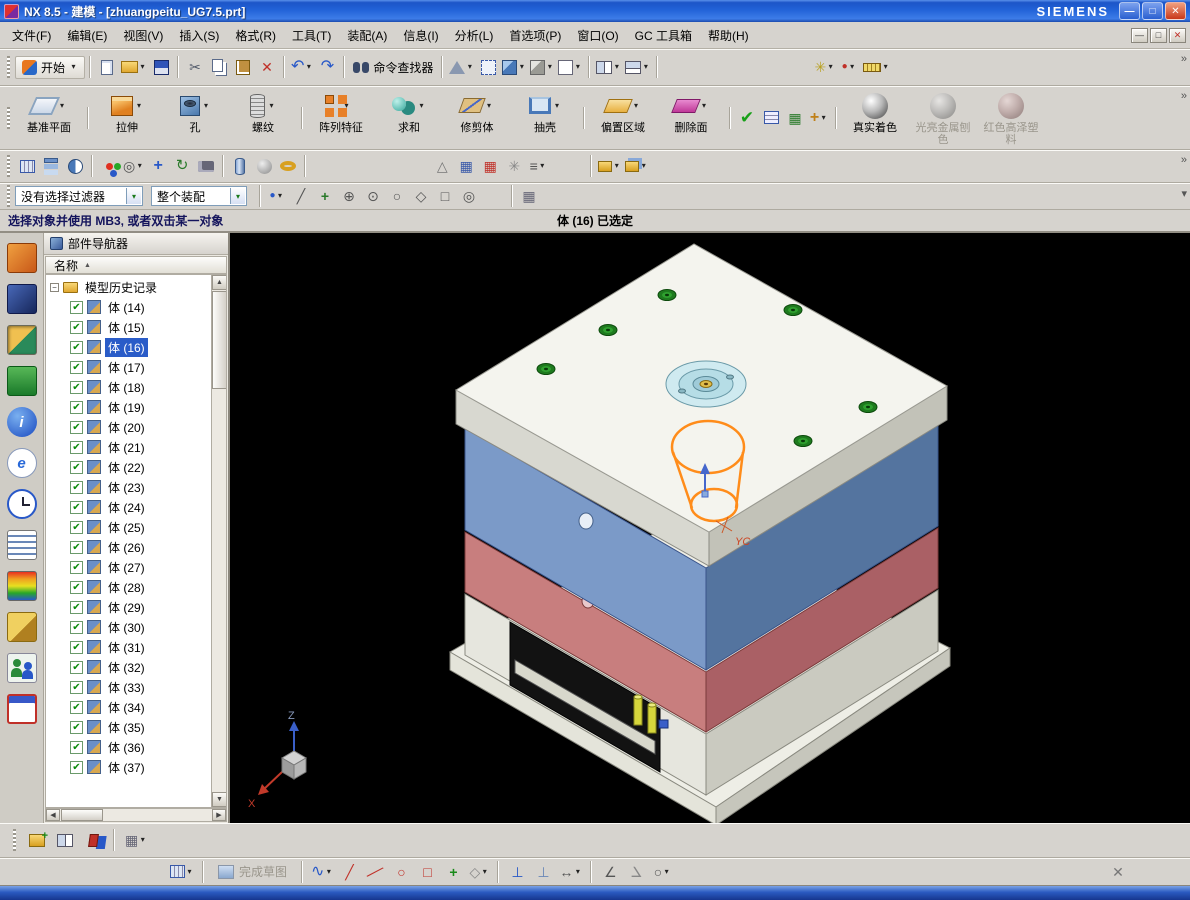  I want to click on point-button: +, so click(453, 872).